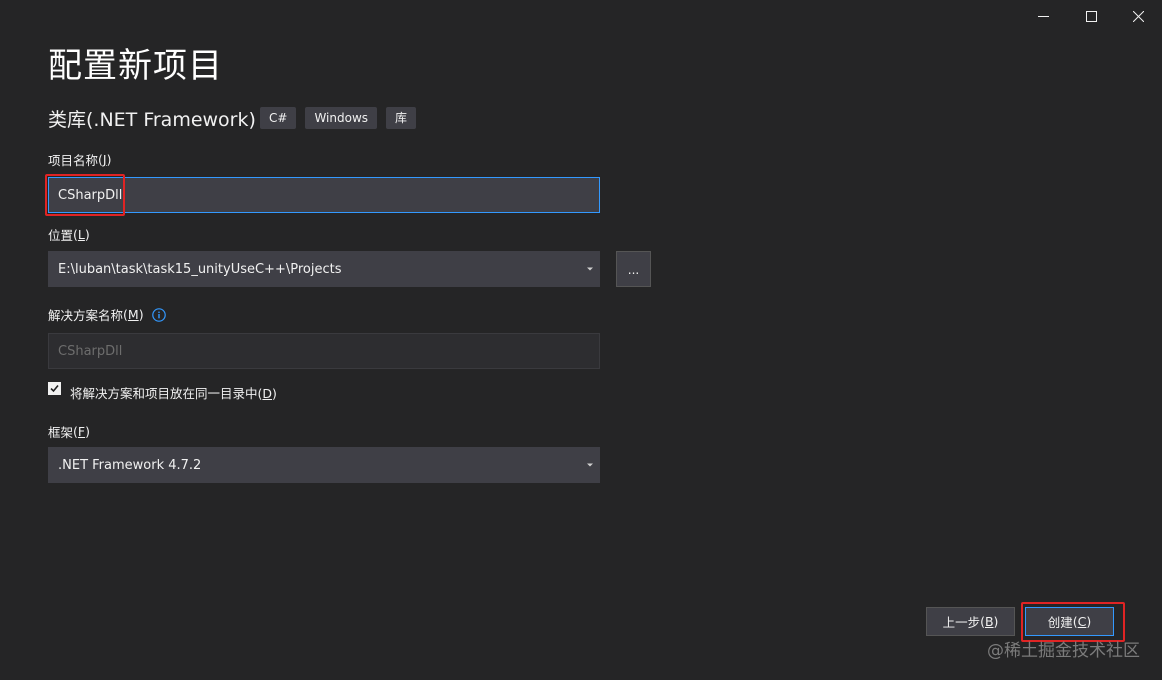  I want to click on tag-type: 库, so click(401, 118).